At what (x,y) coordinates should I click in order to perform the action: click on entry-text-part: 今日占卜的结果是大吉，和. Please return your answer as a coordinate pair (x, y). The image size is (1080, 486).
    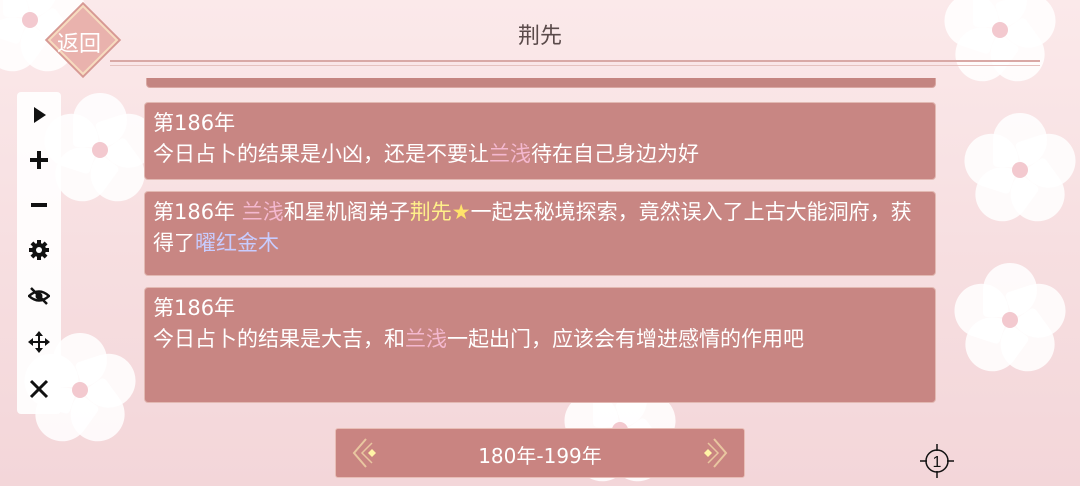
    Looking at the image, I should click on (279, 339).